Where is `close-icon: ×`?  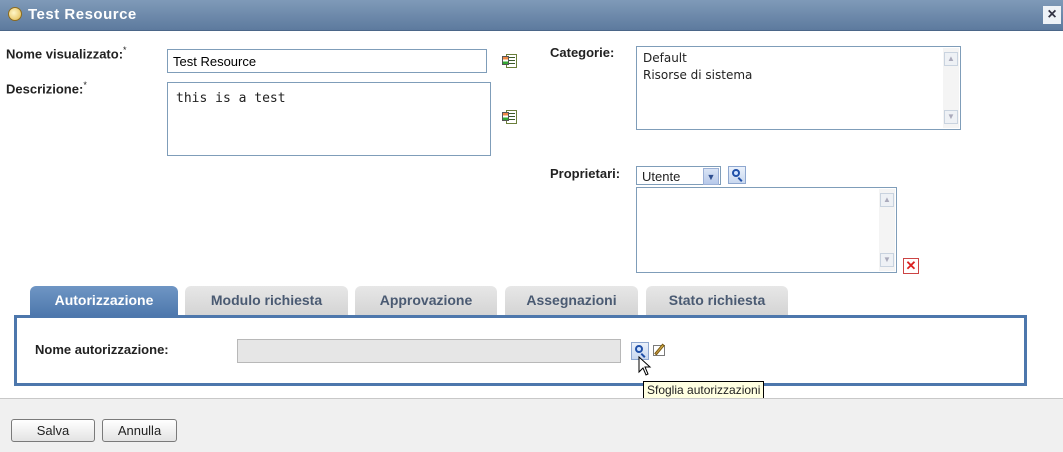 close-icon: × is located at coordinates (1052, 15).